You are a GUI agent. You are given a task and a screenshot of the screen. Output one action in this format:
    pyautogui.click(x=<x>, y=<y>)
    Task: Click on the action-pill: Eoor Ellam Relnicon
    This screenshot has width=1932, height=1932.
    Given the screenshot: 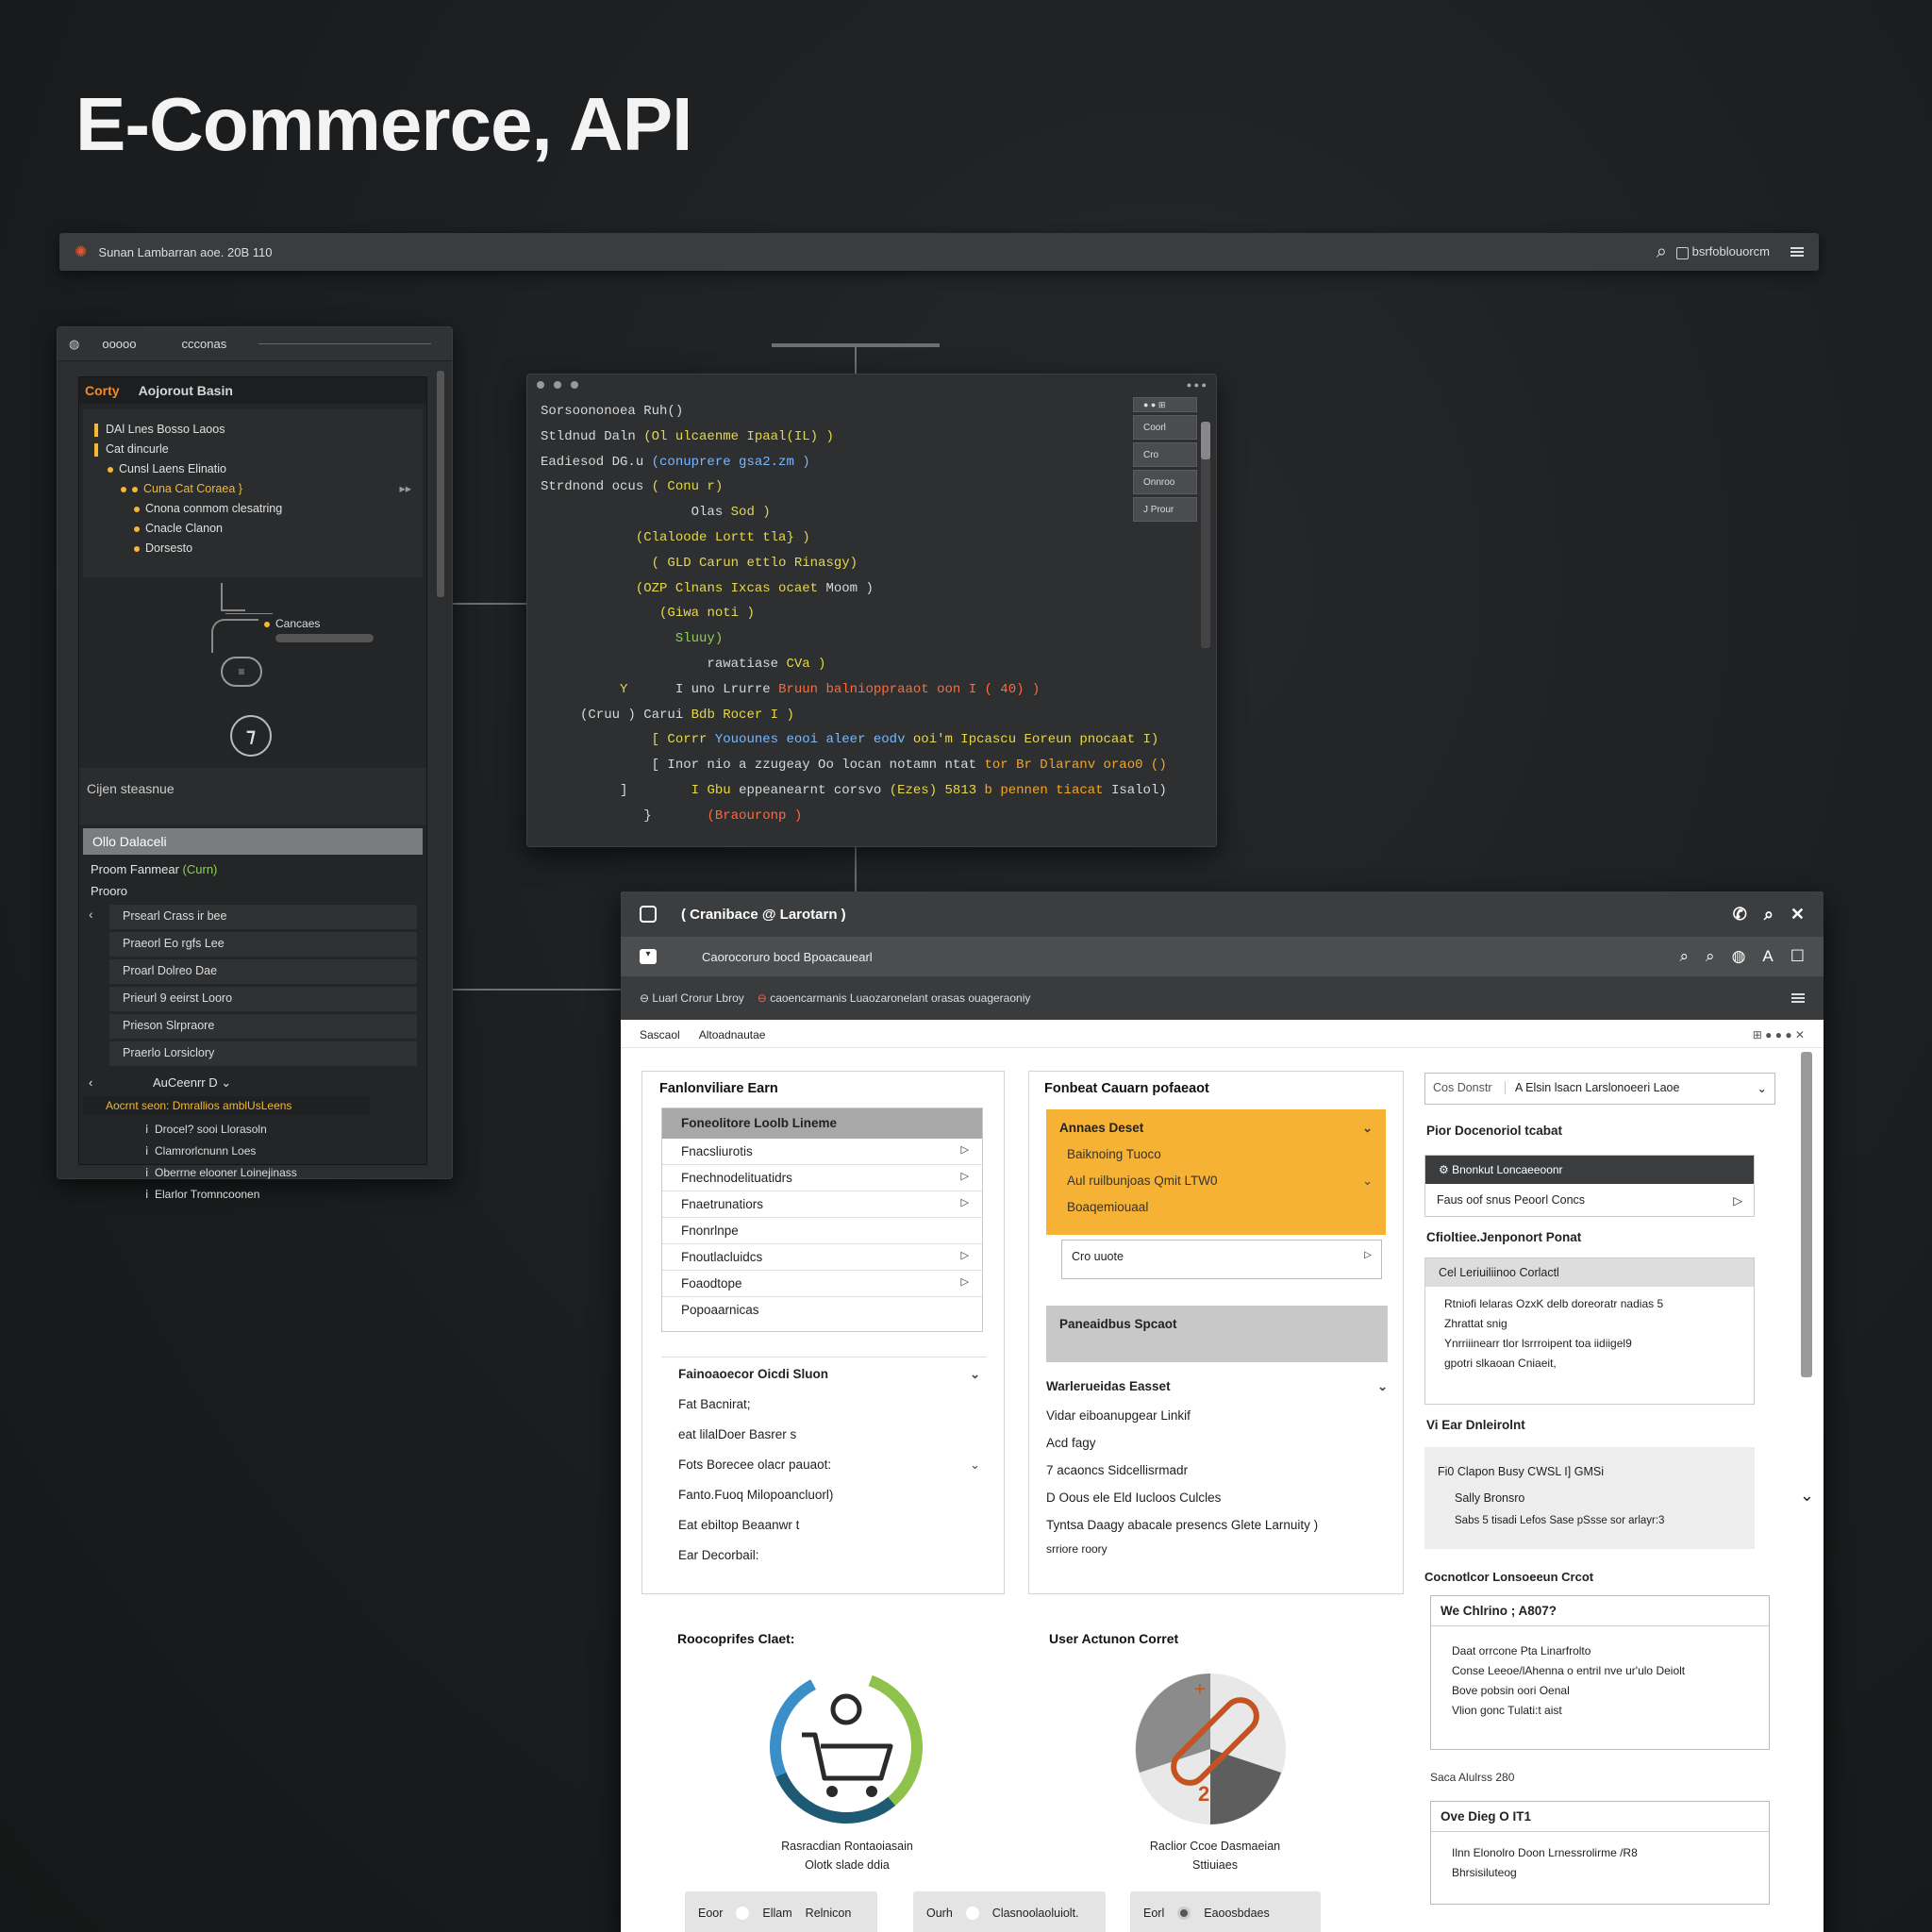 What is the action you would take?
    pyautogui.click(x=781, y=1912)
    